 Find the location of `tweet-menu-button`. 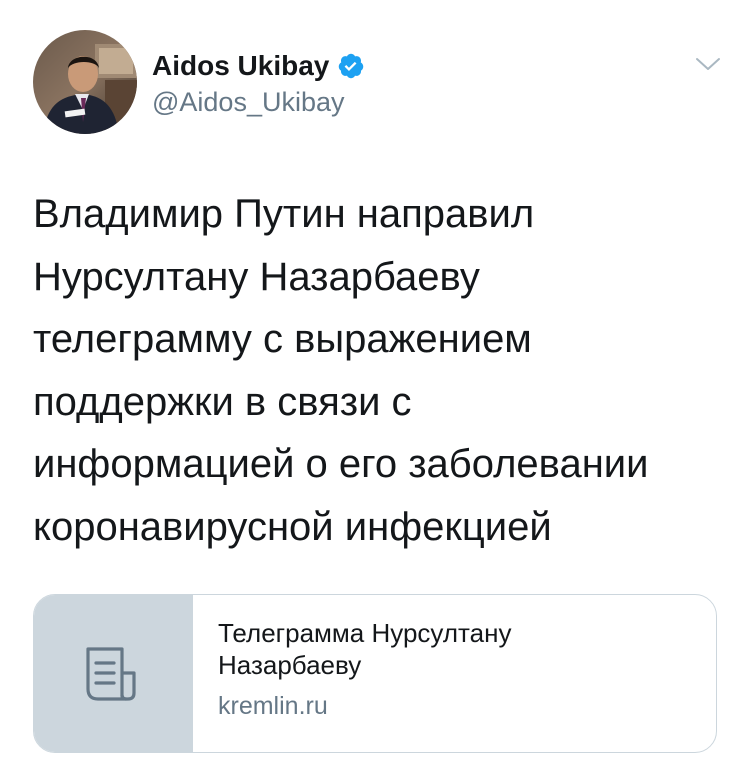

tweet-menu-button is located at coordinates (708, 64).